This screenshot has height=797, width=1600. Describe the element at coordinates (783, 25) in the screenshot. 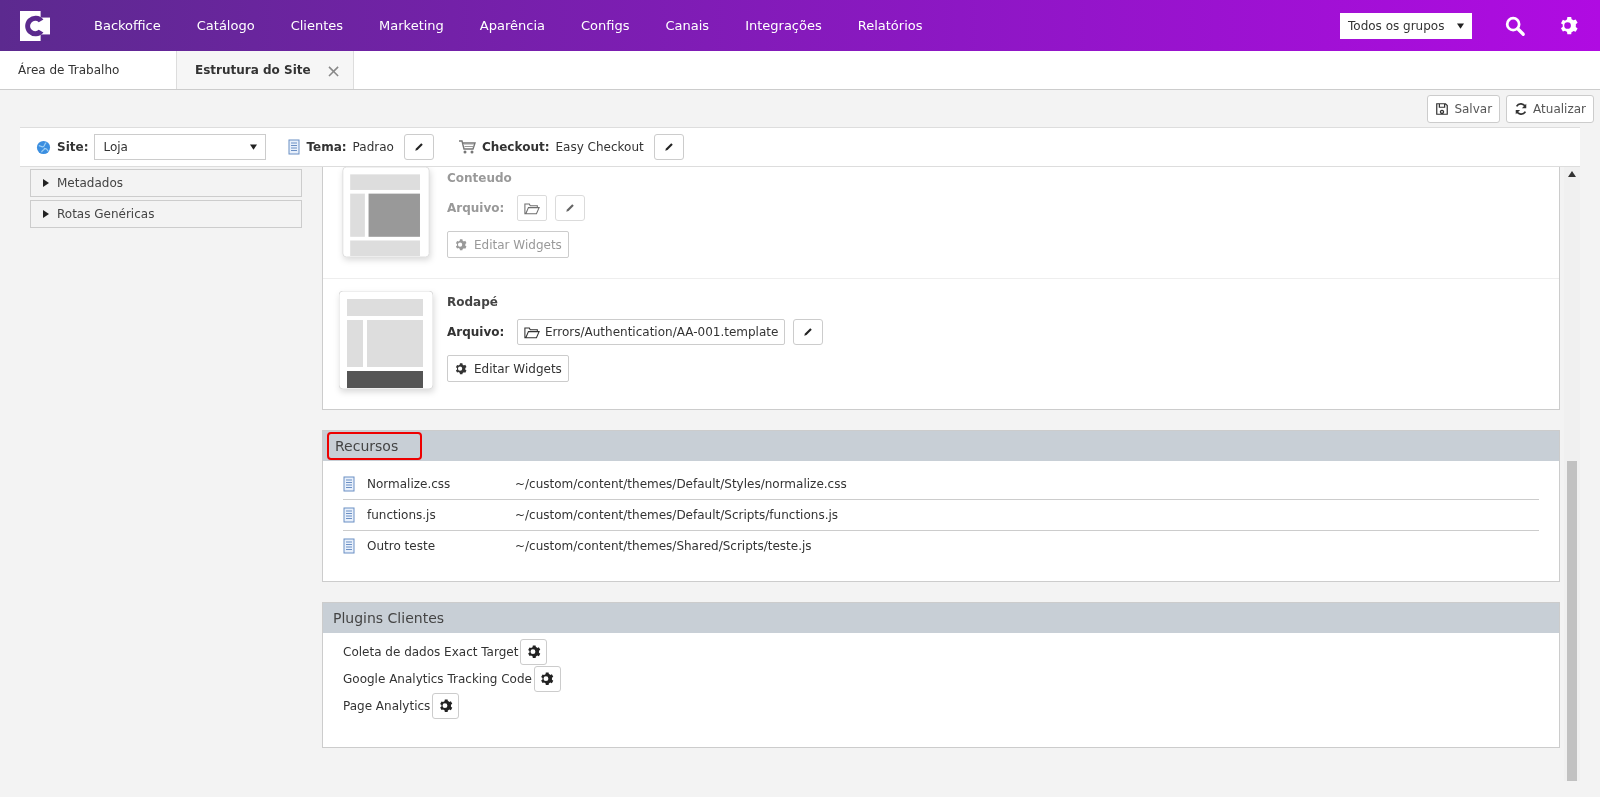

I see `nav-menu-item: Integrações` at that location.